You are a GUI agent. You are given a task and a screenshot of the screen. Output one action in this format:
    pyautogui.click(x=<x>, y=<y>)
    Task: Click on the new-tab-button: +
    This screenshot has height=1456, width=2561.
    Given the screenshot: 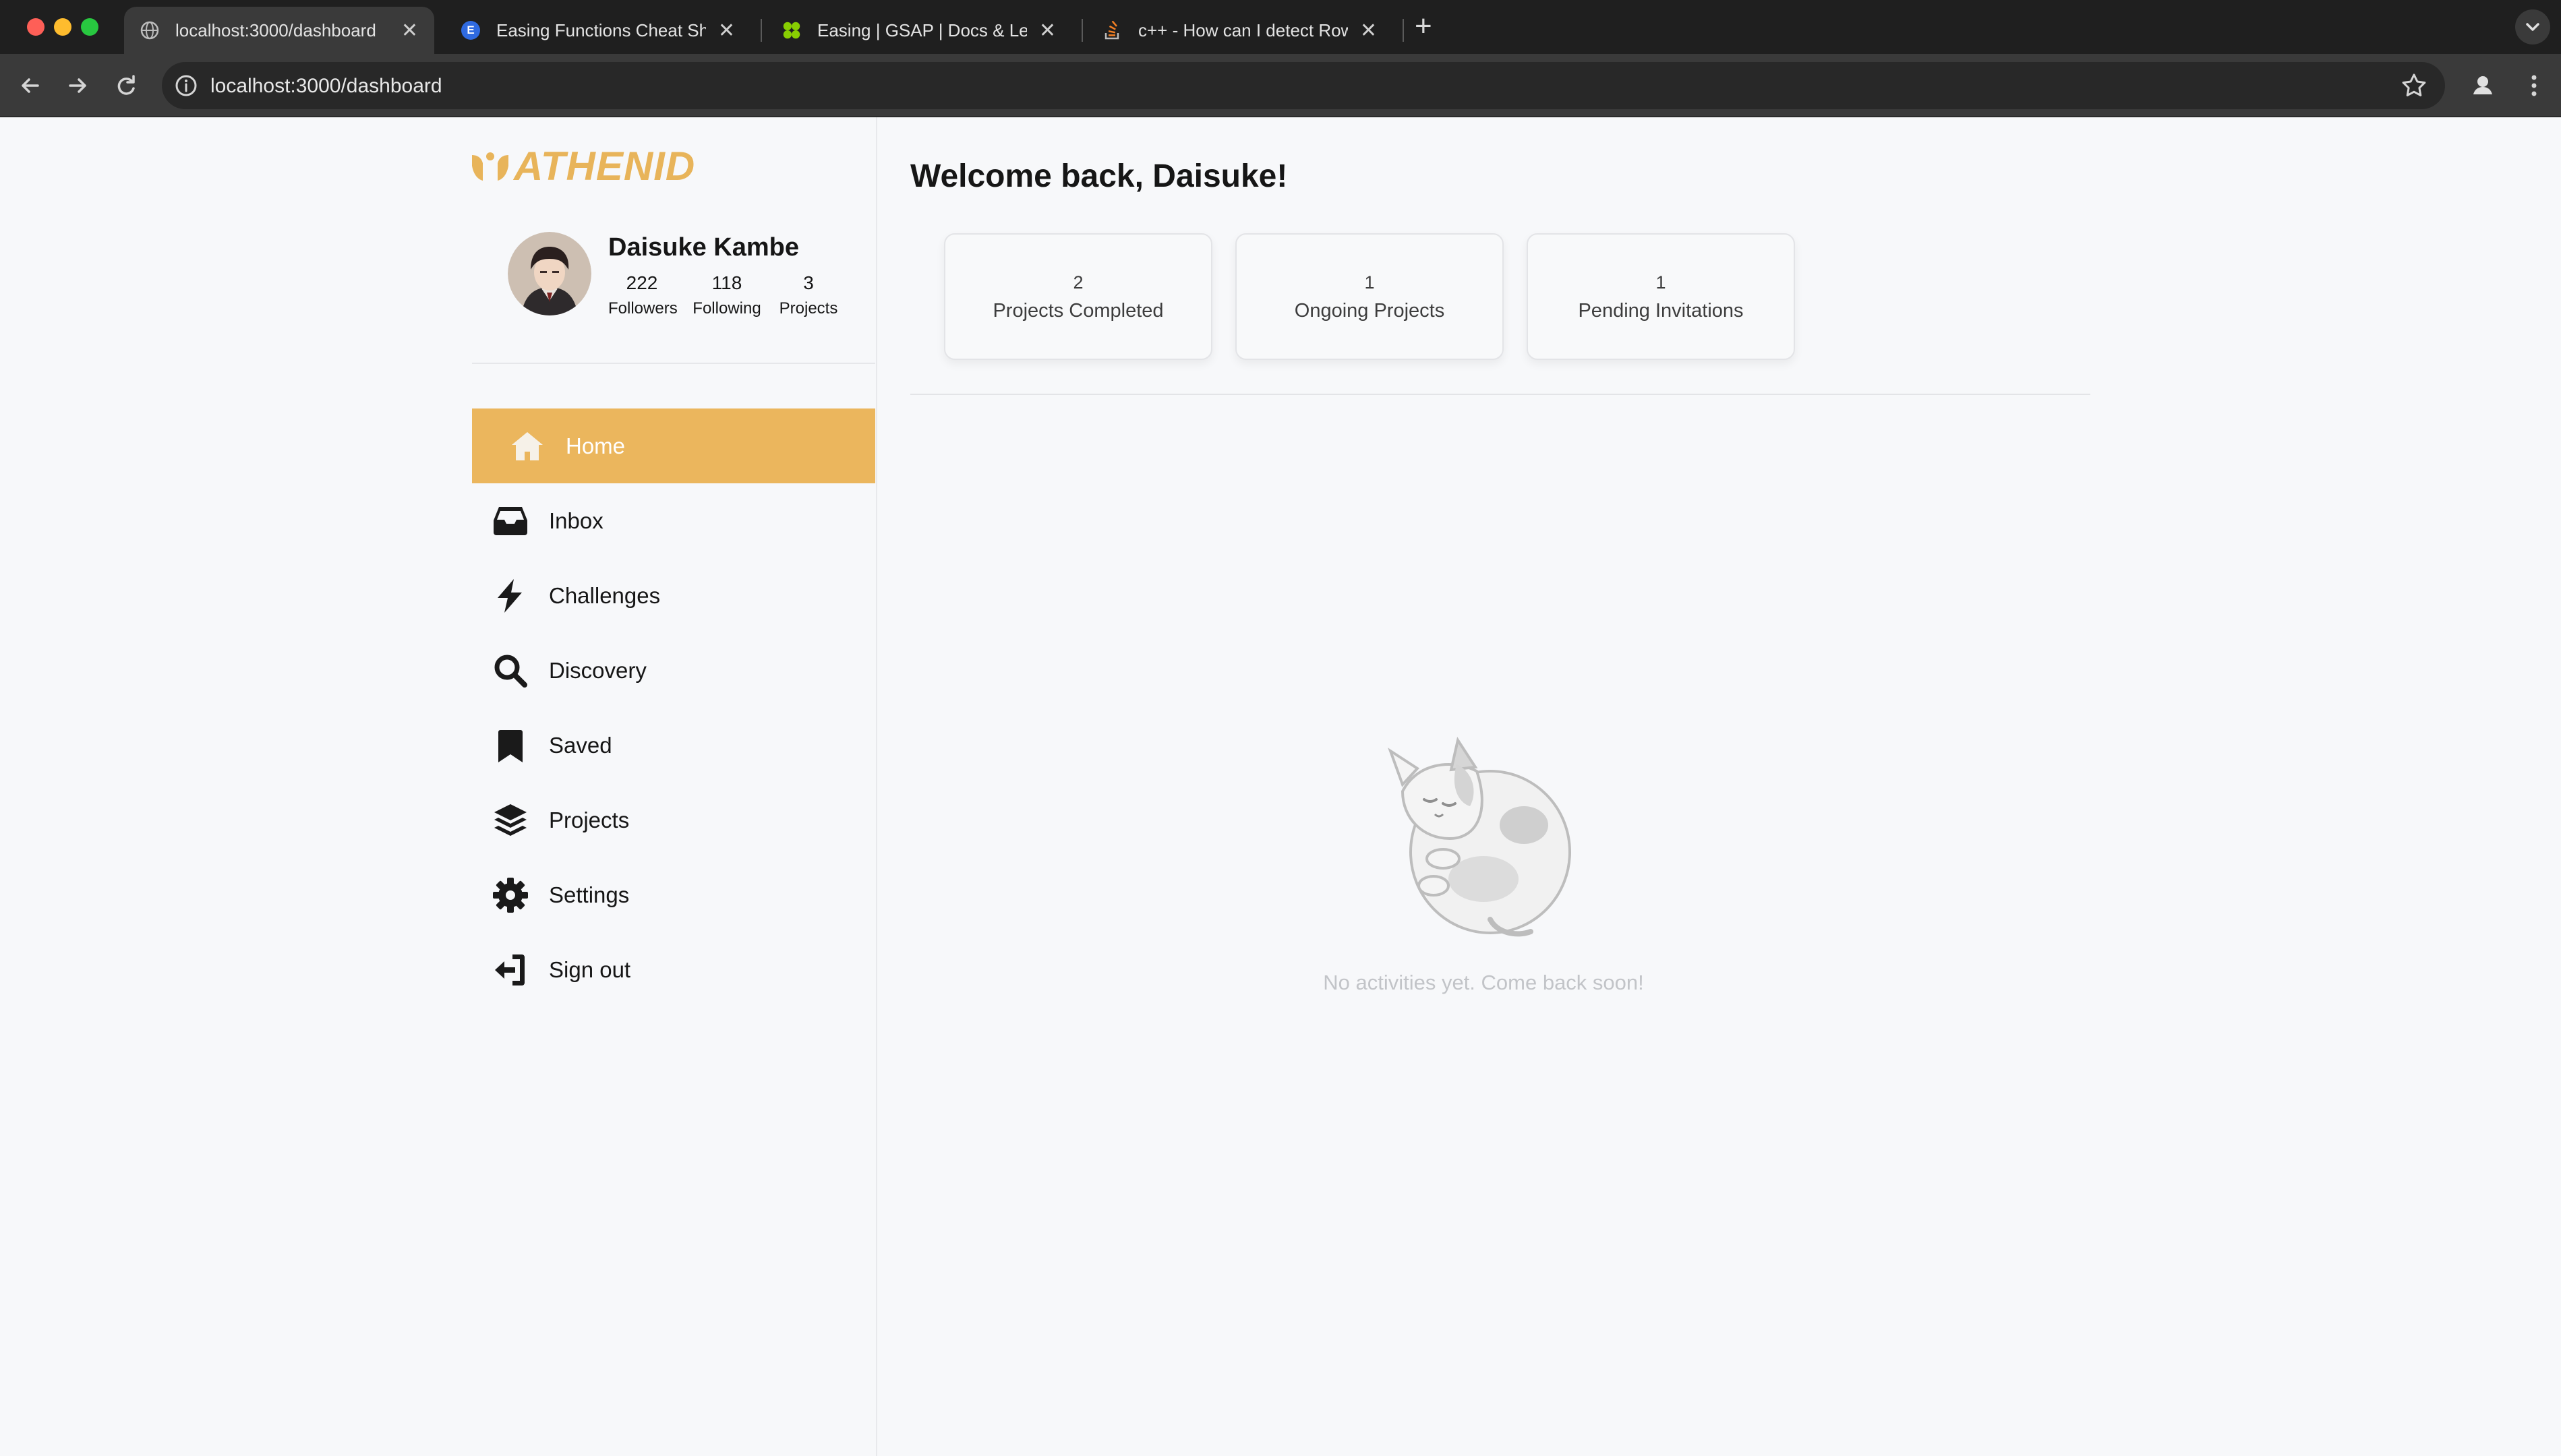 What is the action you would take?
    pyautogui.click(x=1423, y=26)
    